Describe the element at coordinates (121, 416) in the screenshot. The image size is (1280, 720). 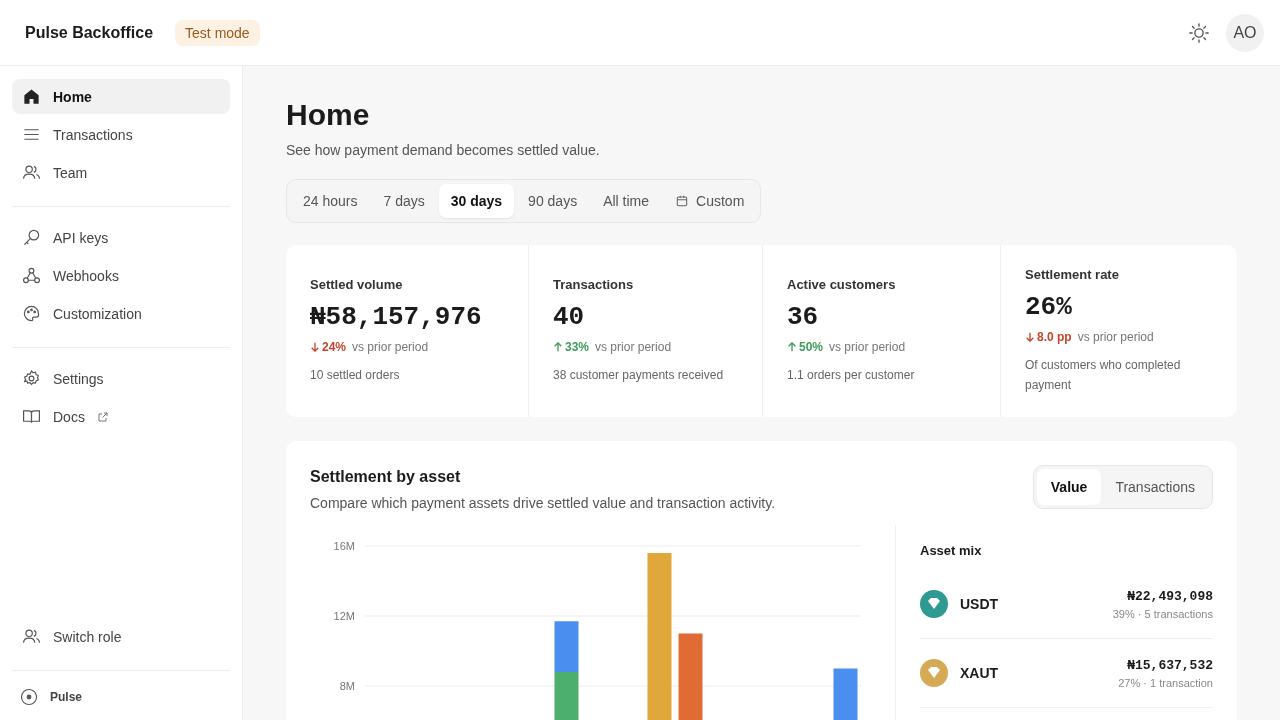
I see `sidebar-item: Docs` at that location.